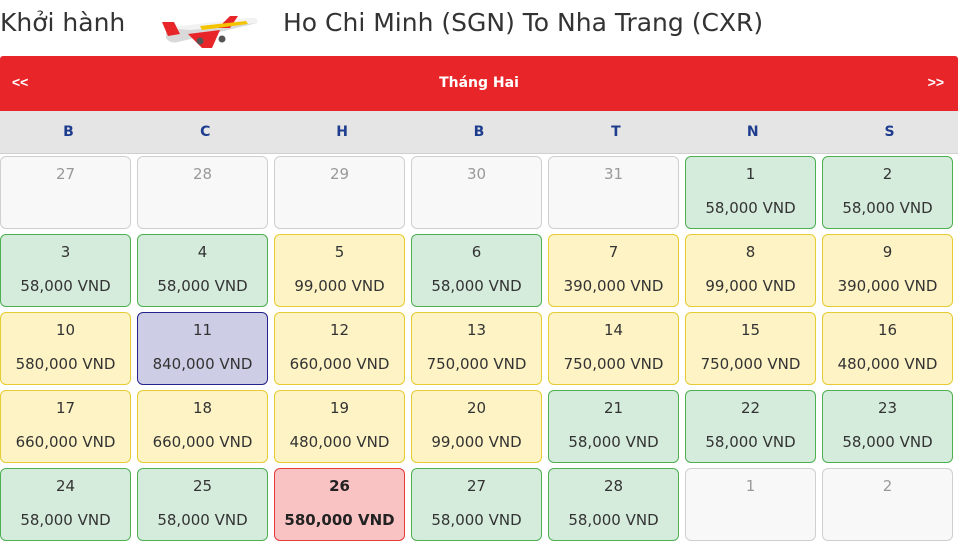 Image resolution: width=960 pixels, height=552 pixels. I want to click on plane-icon, so click(210, 32).